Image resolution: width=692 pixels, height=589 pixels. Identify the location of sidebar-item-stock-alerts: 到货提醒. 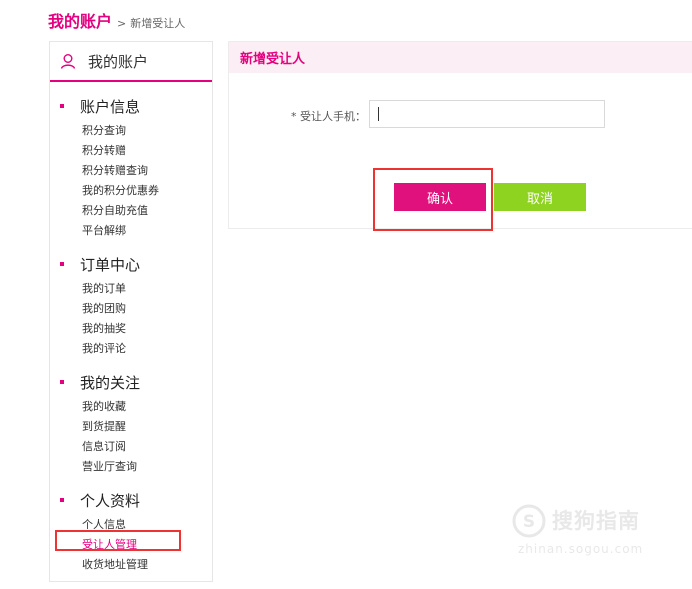
(131, 427).